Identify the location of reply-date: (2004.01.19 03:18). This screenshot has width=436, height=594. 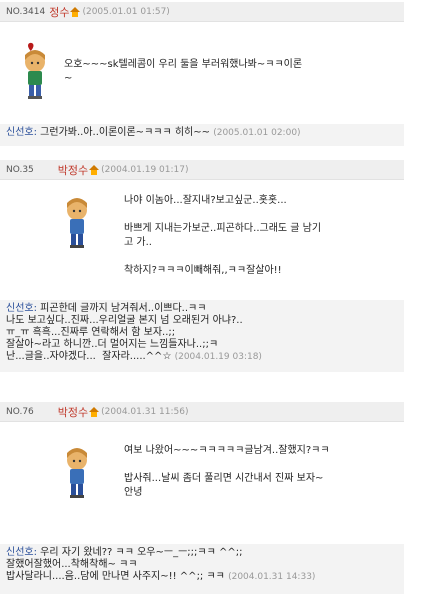
(218, 357).